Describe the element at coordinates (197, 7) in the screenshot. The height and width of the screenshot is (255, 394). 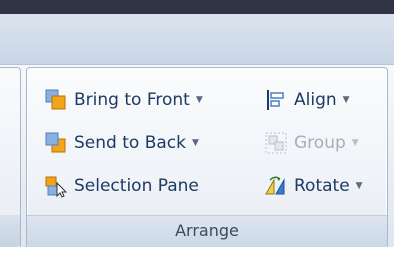
I see `window-top-bar` at that location.